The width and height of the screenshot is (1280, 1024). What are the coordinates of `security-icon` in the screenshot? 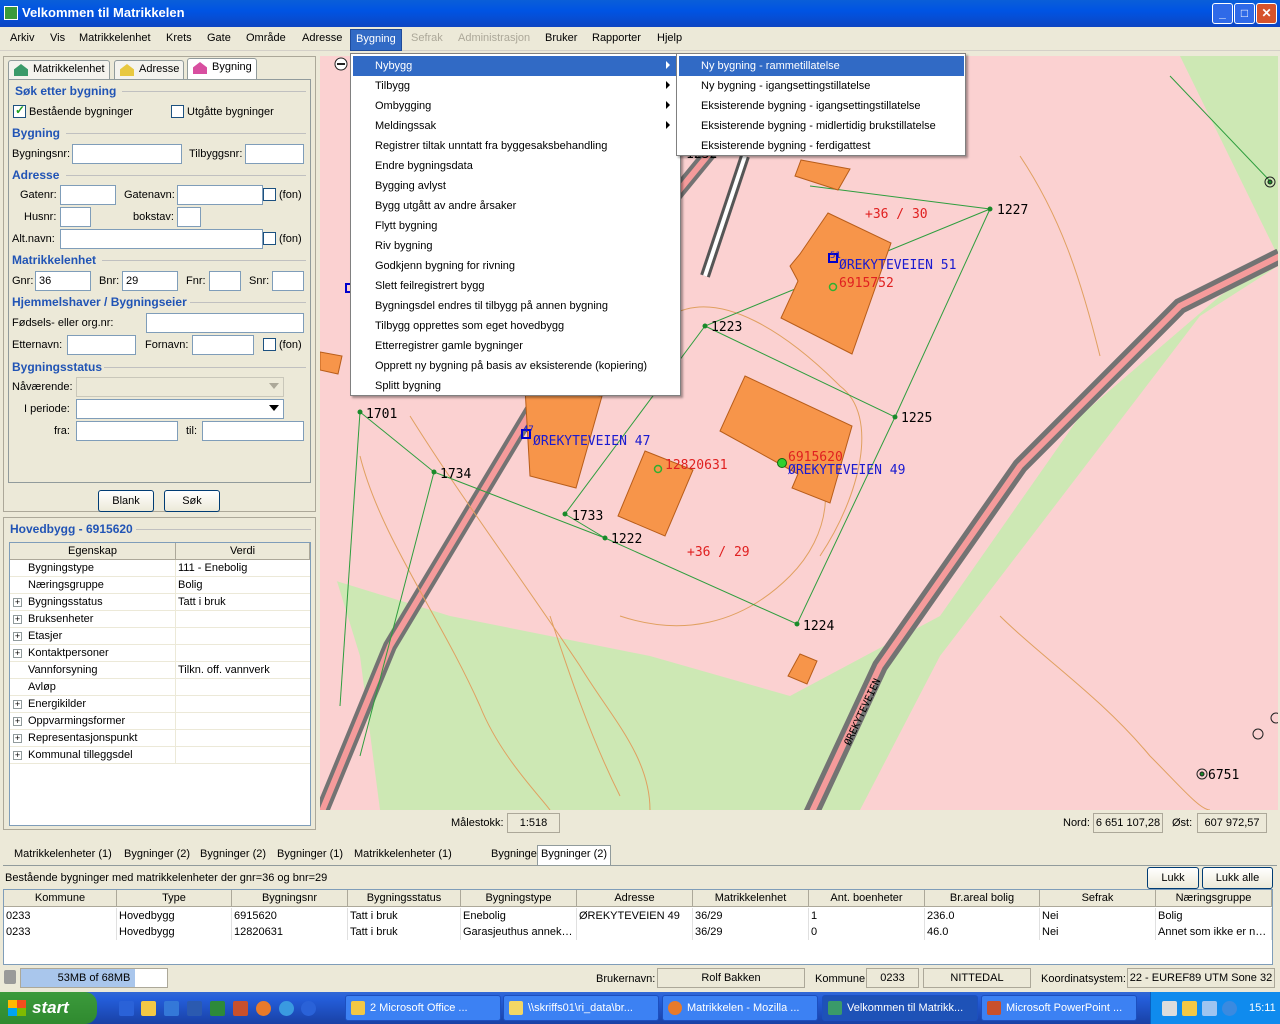 It's located at (1189, 1008).